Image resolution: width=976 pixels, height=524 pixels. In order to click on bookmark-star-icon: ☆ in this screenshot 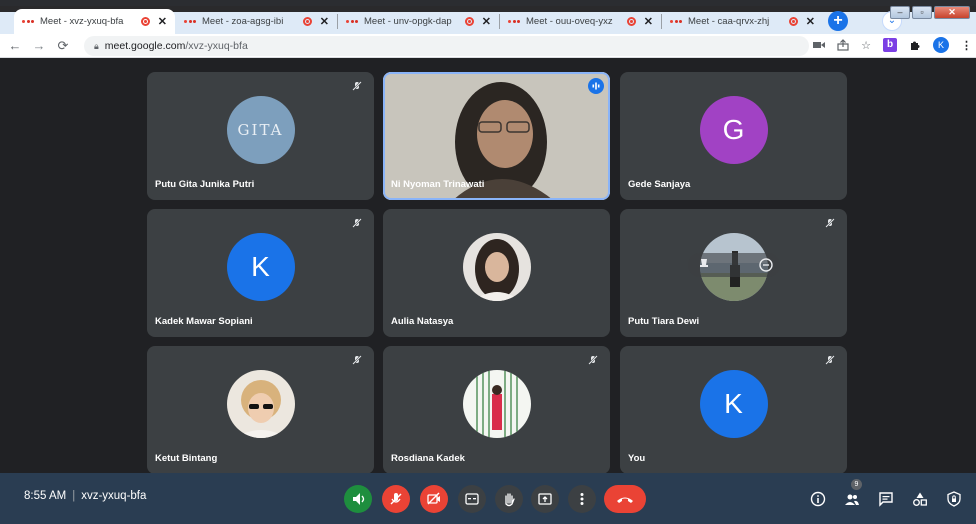, I will do `click(866, 45)`.